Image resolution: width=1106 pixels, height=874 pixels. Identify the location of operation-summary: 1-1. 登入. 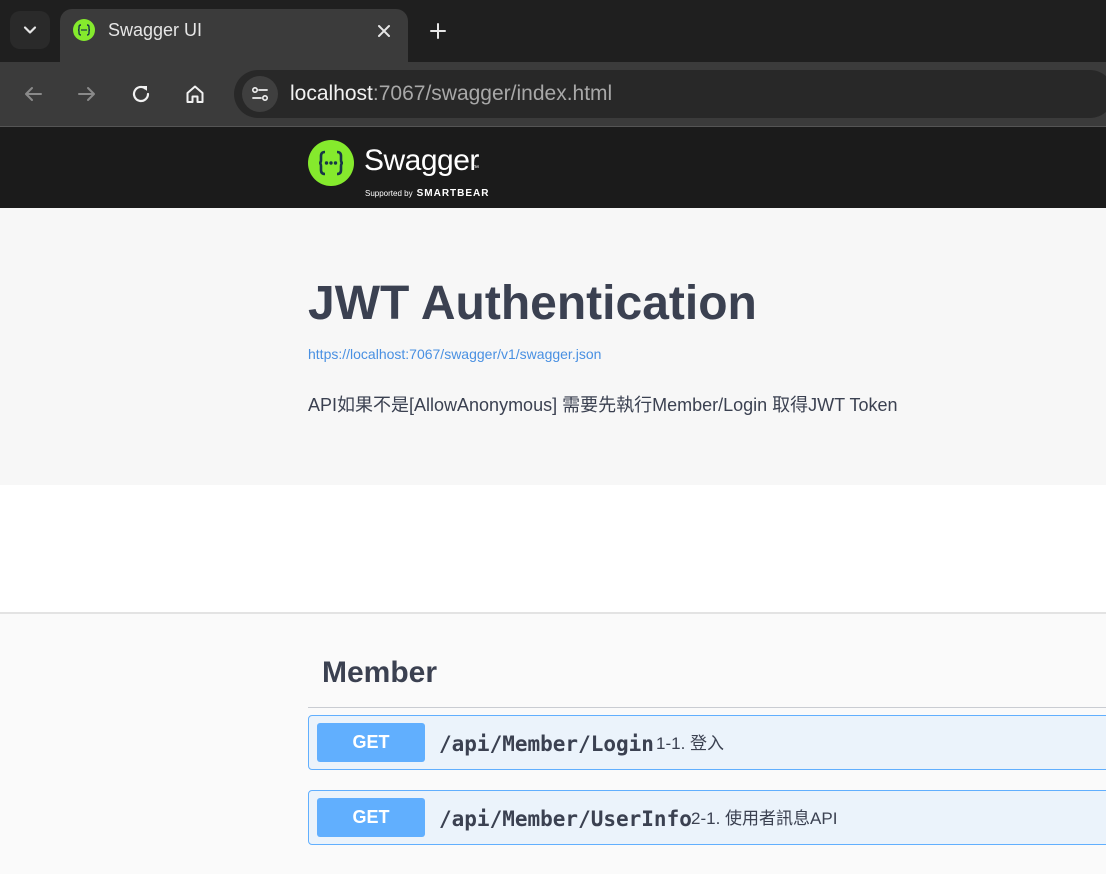
(690, 743).